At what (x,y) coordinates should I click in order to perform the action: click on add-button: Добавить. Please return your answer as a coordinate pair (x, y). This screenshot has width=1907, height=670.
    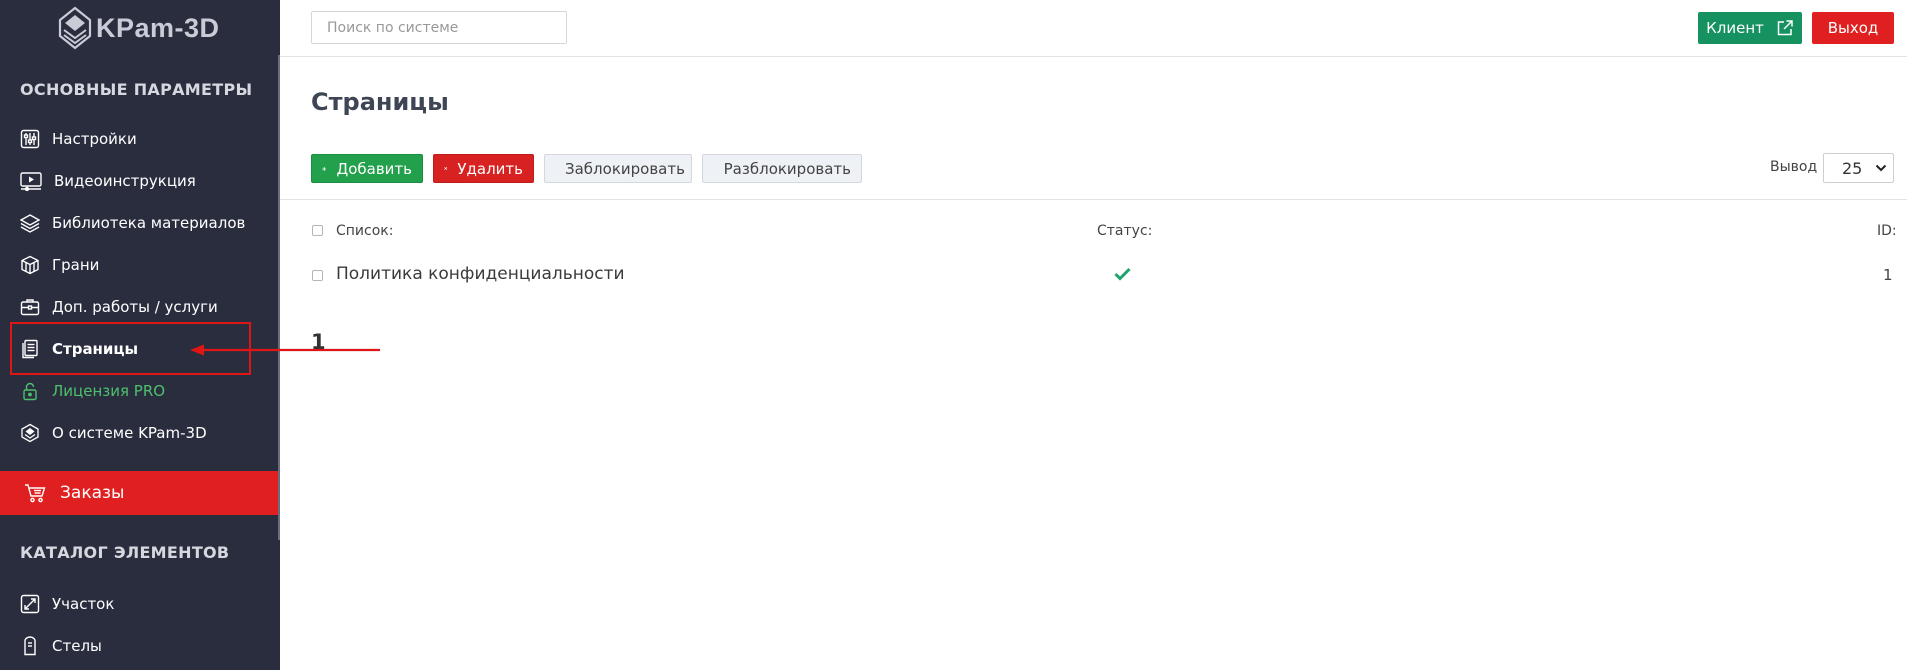
    Looking at the image, I should click on (367, 168).